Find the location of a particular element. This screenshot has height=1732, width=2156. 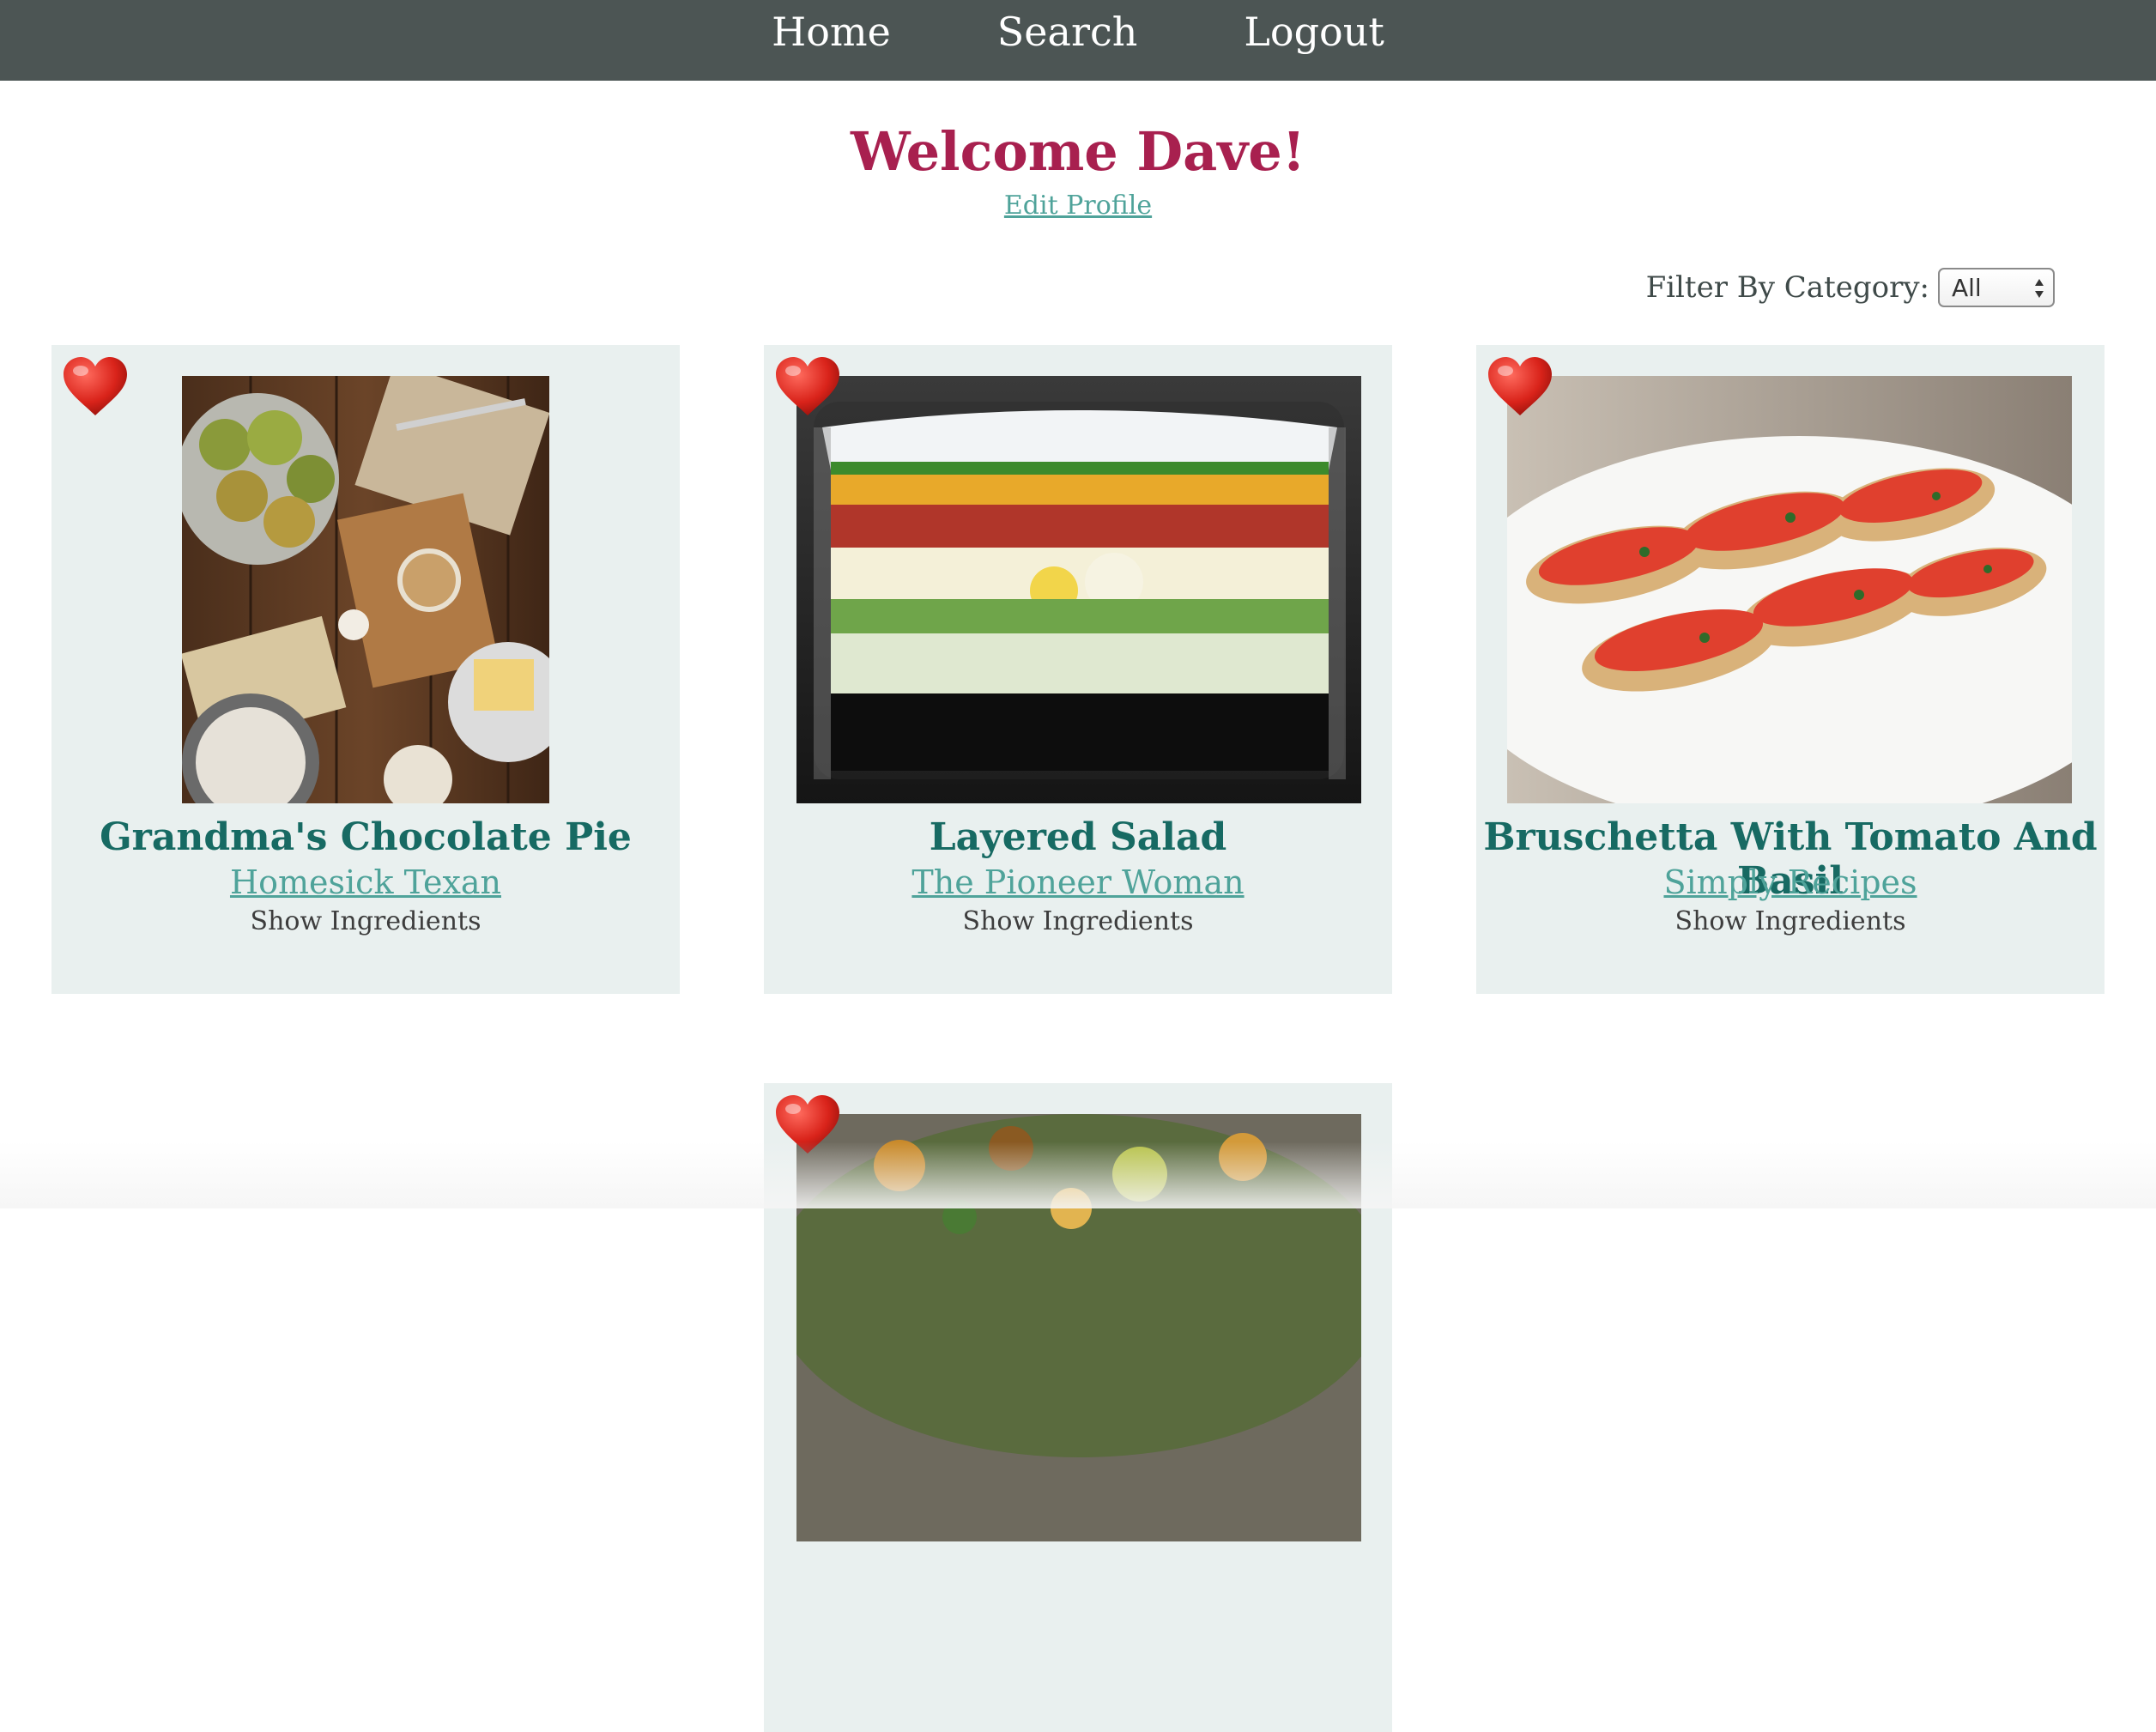

recipe-source-link: Homesick Texan is located at coordinates (366, 882).